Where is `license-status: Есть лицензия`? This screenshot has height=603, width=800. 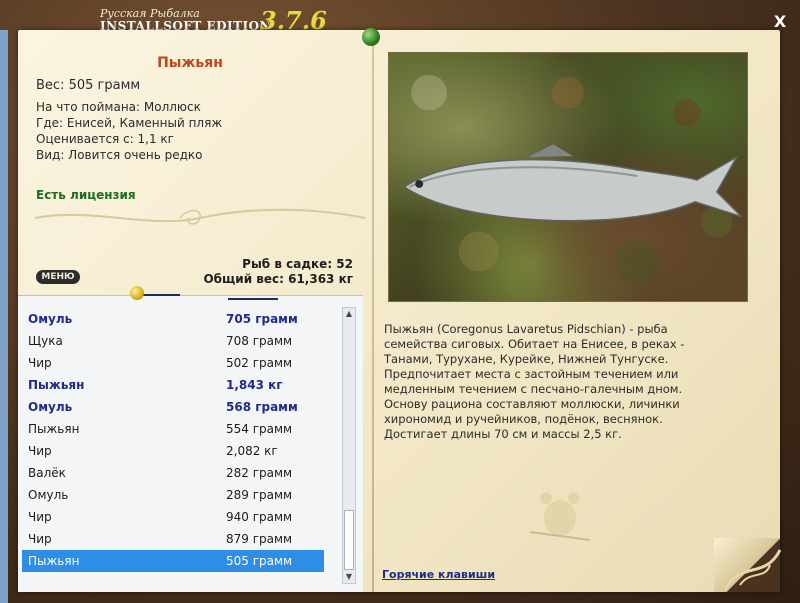
license-status: Есть лицензия is located at coordinates (86, 195).